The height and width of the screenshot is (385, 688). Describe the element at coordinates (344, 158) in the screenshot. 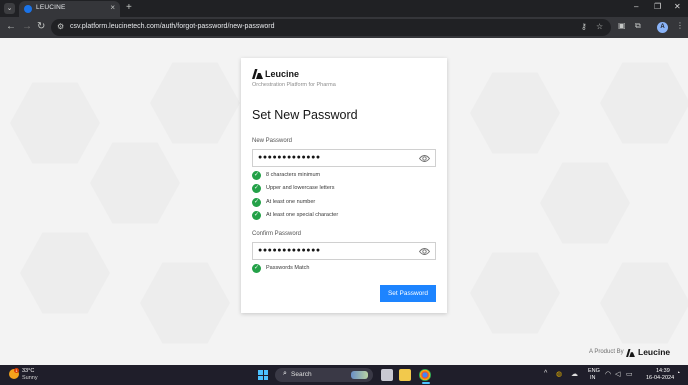

I see `new-password-input: ●●●●●●●●●●●●●` at that location.